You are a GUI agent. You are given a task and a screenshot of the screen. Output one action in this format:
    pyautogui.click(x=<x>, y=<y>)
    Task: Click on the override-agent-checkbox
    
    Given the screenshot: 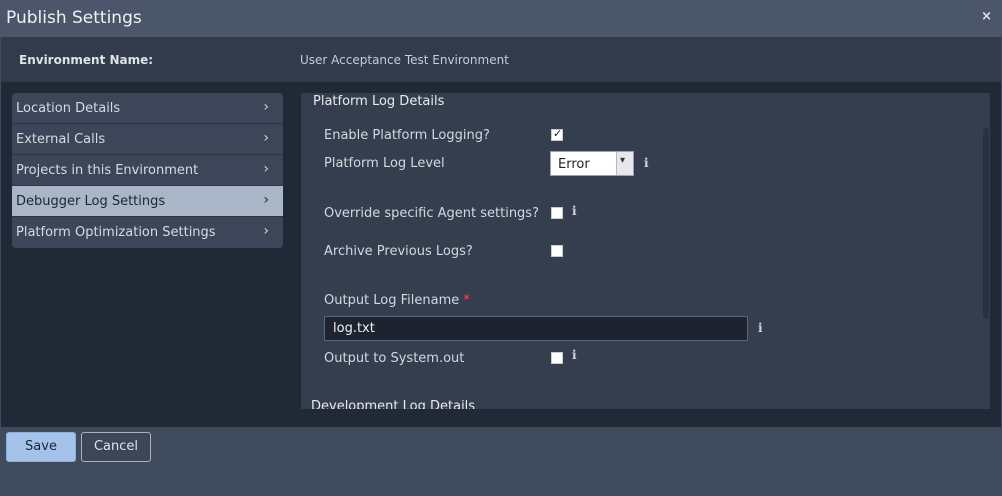 What is the action you would take?
    pyautogui.click(x=557, y=213)
    